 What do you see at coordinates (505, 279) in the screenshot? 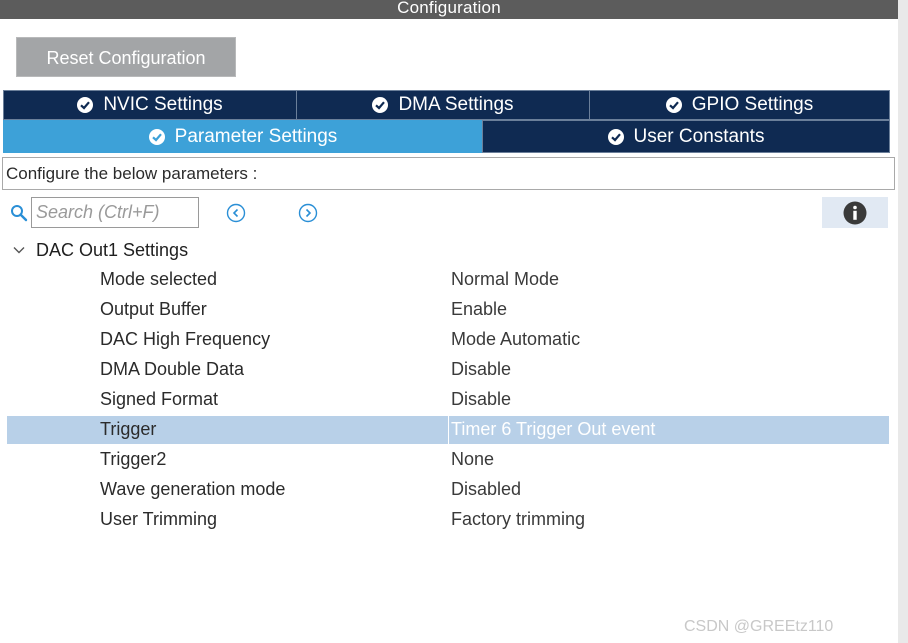
I see `param-value: Normal Mode` at bounding box center [505, 279].